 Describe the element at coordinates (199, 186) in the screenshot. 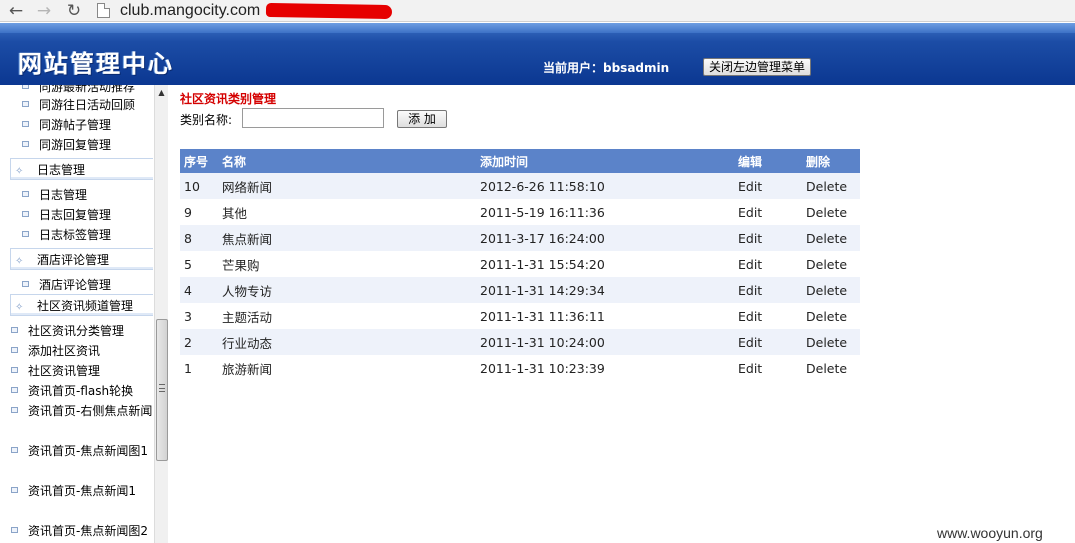

I see `row-id: 10` at that location.